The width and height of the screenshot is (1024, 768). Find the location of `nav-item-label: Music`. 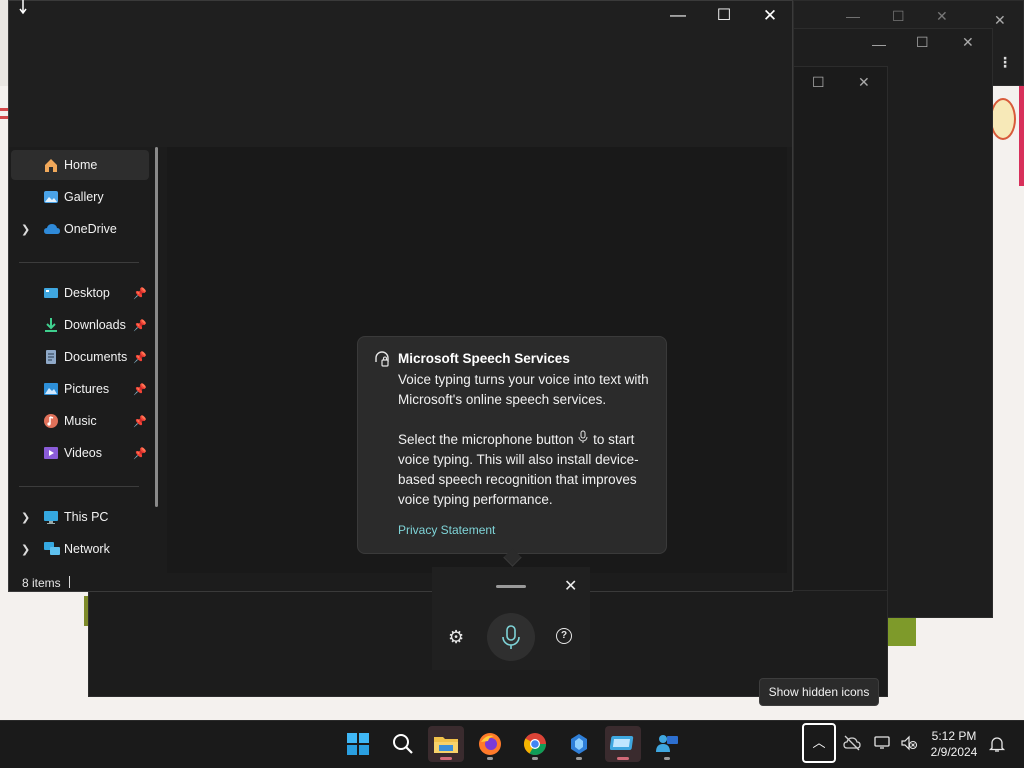

nav-item-label: Music is located at coordinates (80, 421).